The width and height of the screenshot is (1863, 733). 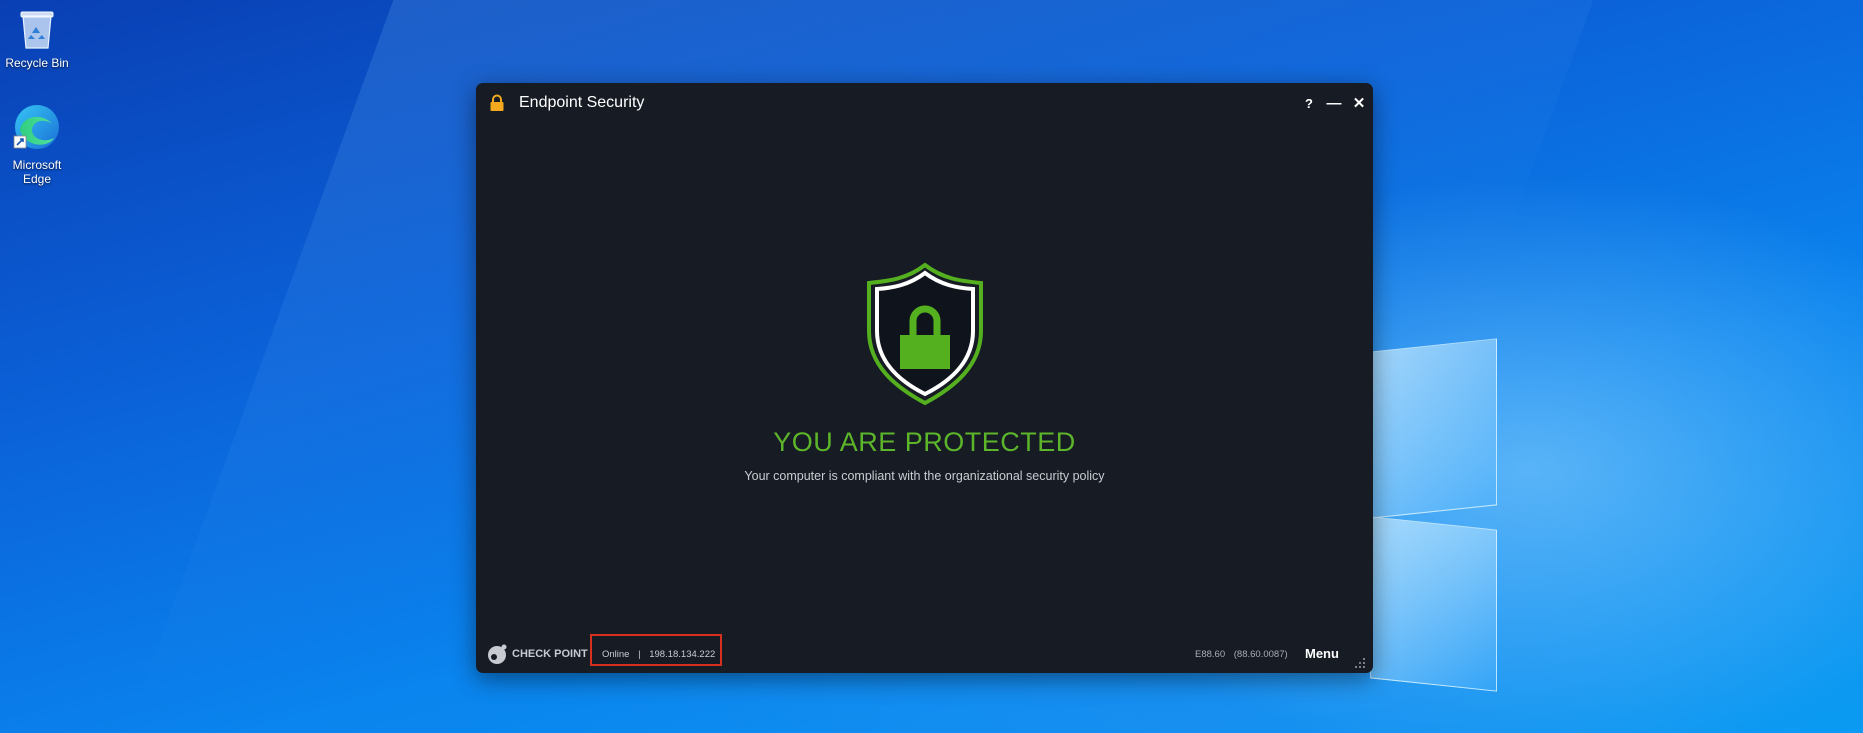 I want to click on check-point-logo-icon, so click(x=497, y=654).